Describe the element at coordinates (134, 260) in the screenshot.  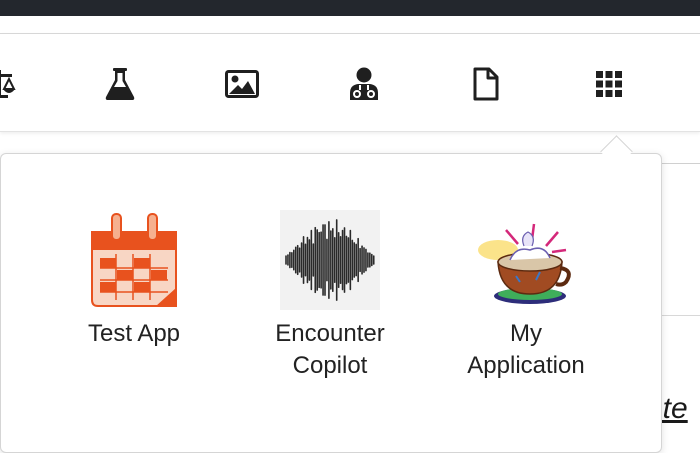
I see `calendar-icon` at that location.